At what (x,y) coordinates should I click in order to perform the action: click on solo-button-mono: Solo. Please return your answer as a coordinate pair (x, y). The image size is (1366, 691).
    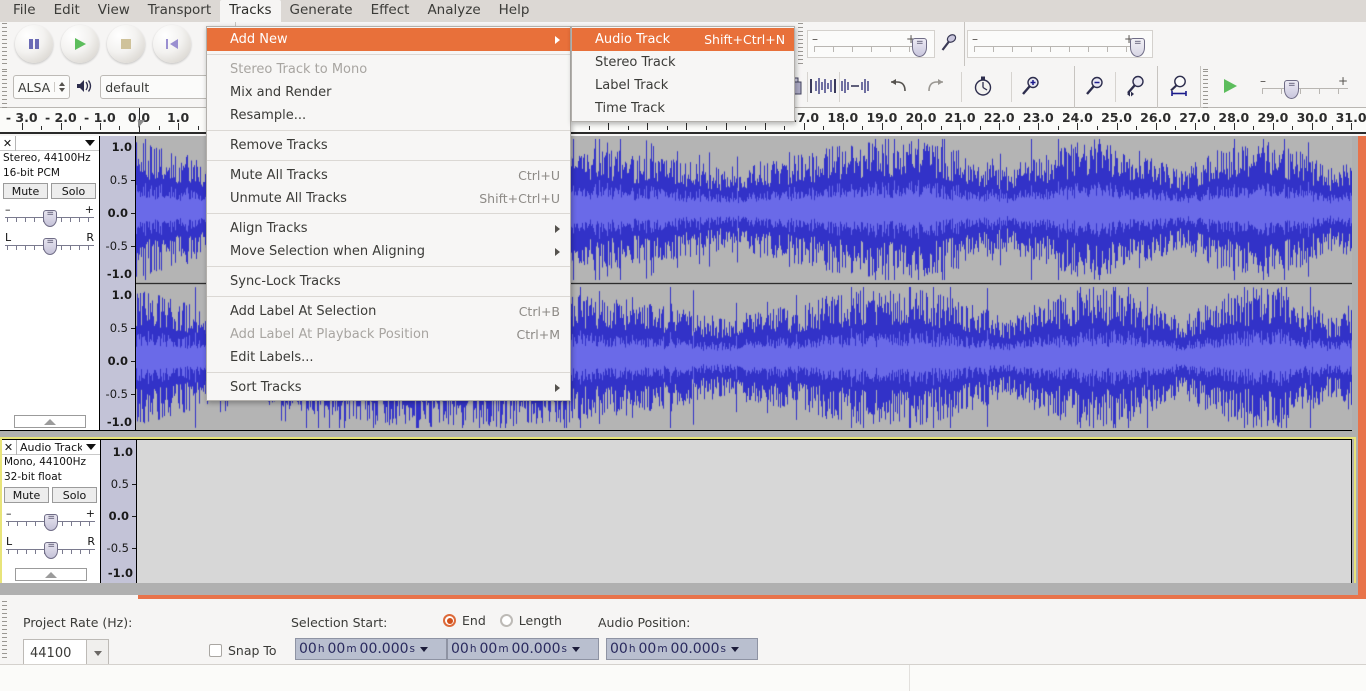
    Looking at the image, I should click on (74, 495).